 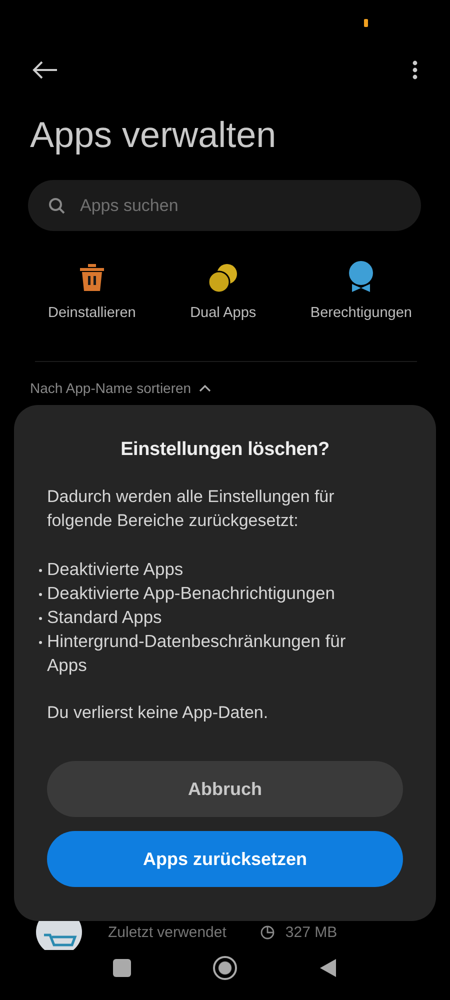 What do you see at coordinates (361, 277) in the screenshot?
I see `award-badge-icon` at bounding box center [361, 277].